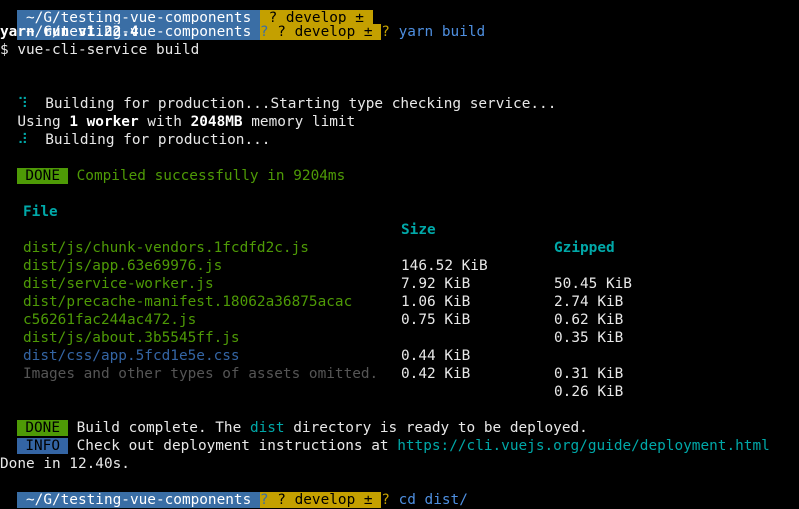  What do you see at coordinates (437, 32) in the screenshot?
I see `shell-command: yarn build` at bounding box center [437, 32].